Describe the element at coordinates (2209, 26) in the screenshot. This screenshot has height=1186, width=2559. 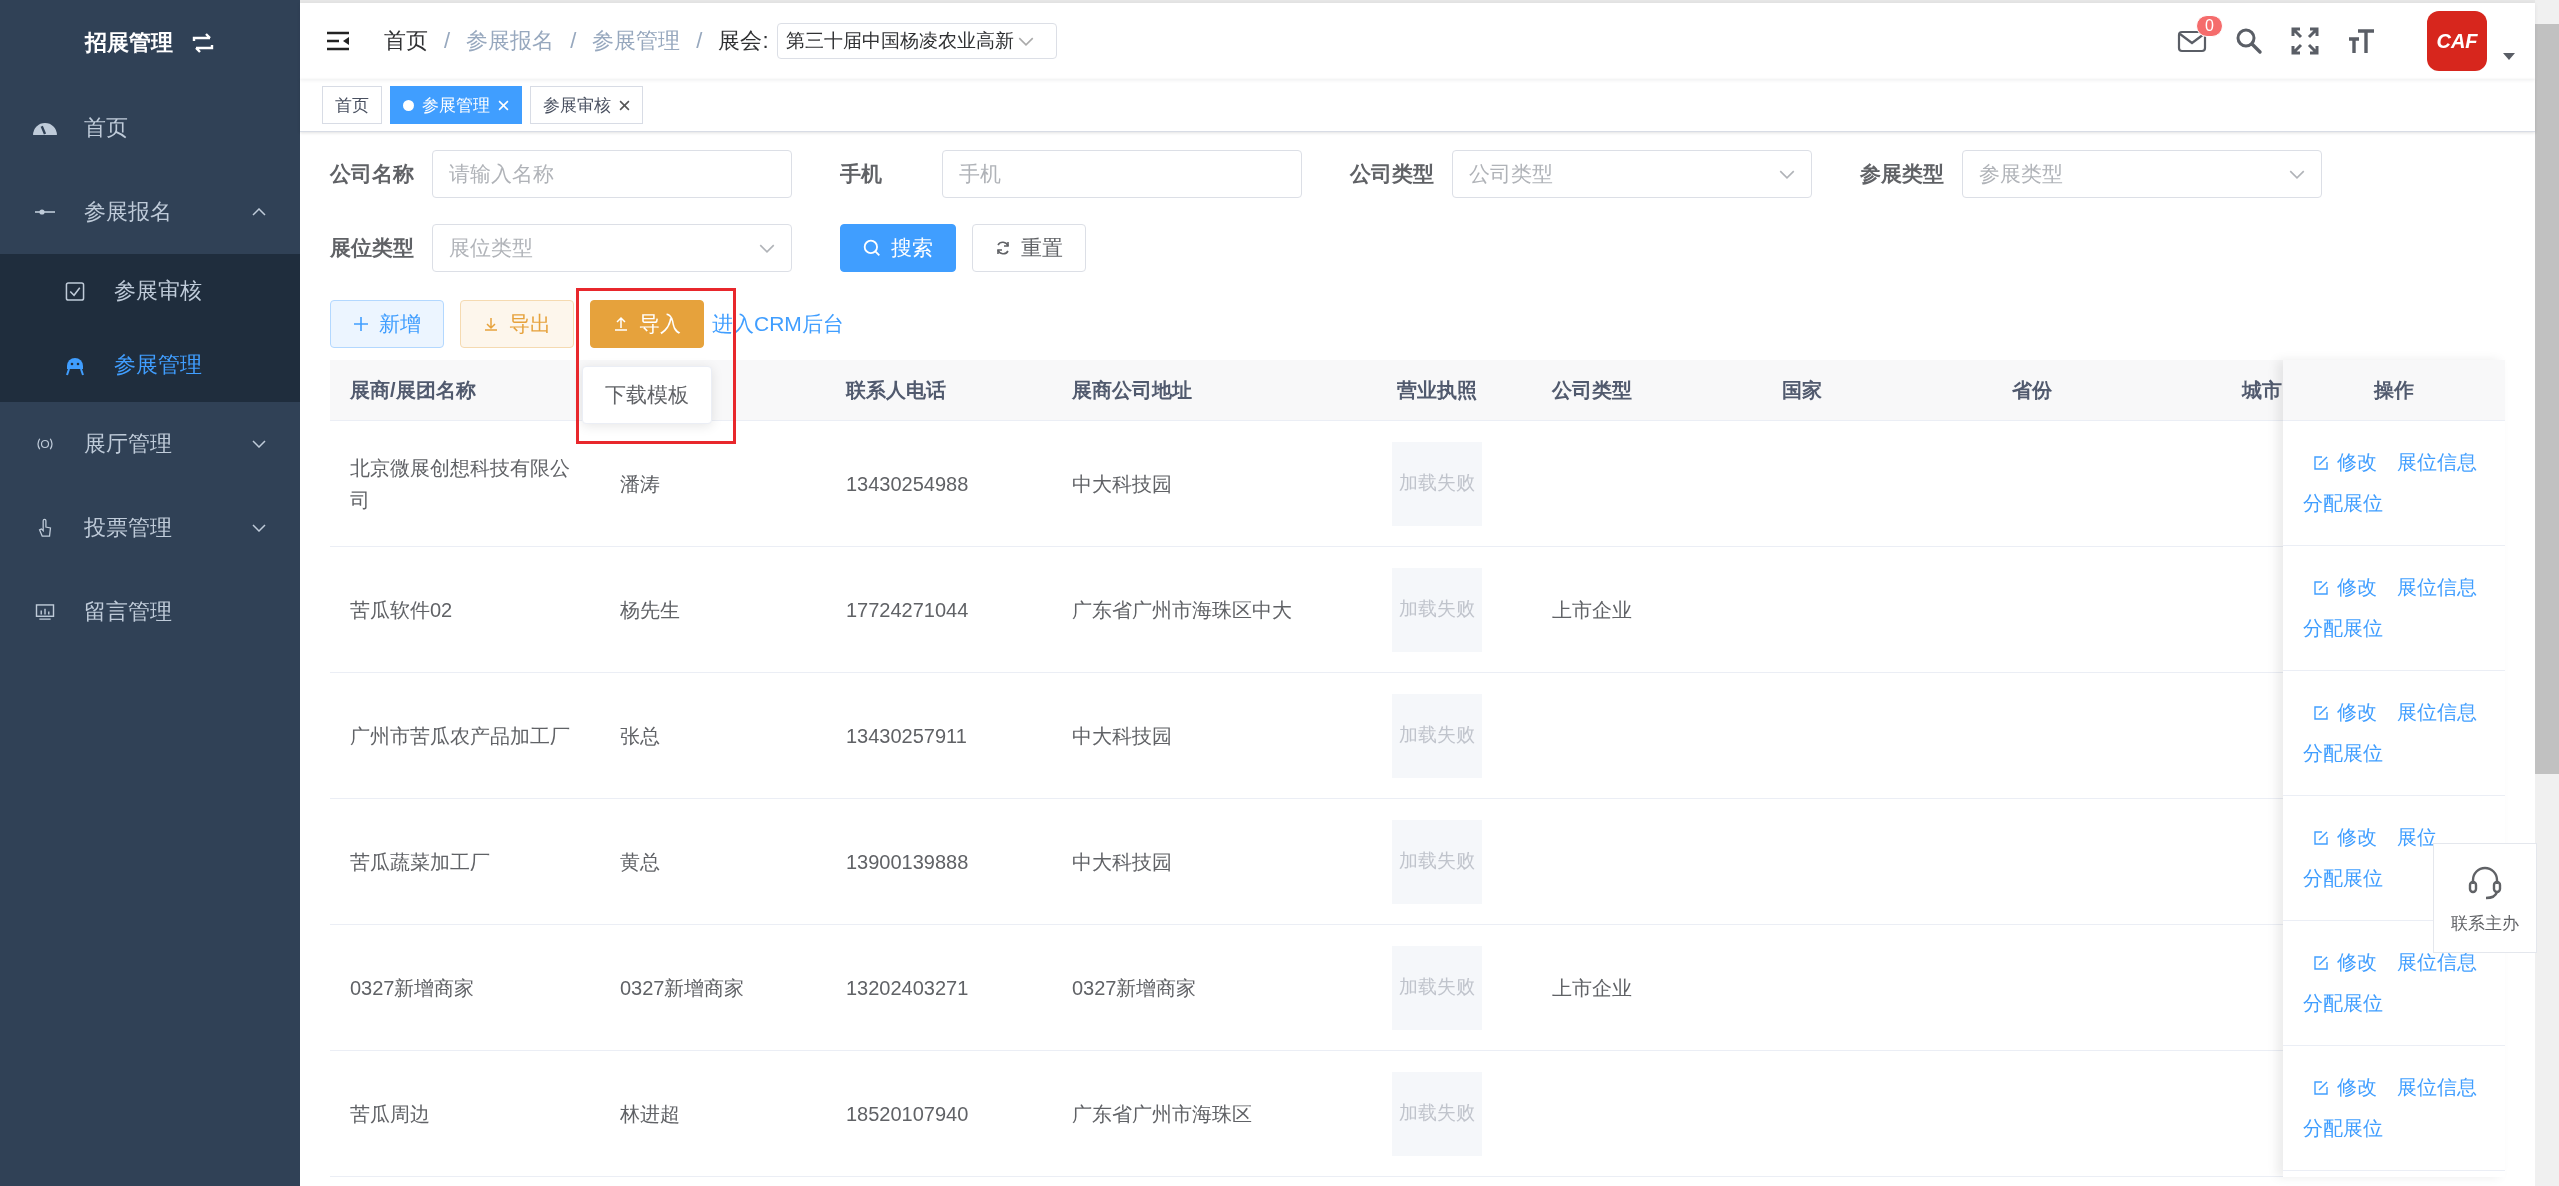
I see `notification-badge: 0` at that location.